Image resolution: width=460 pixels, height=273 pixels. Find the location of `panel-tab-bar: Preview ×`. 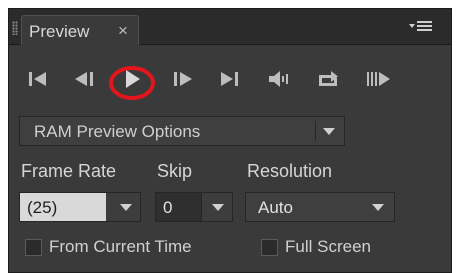

panel-tab-bar: Preview × is located at coordinates (230, 27).